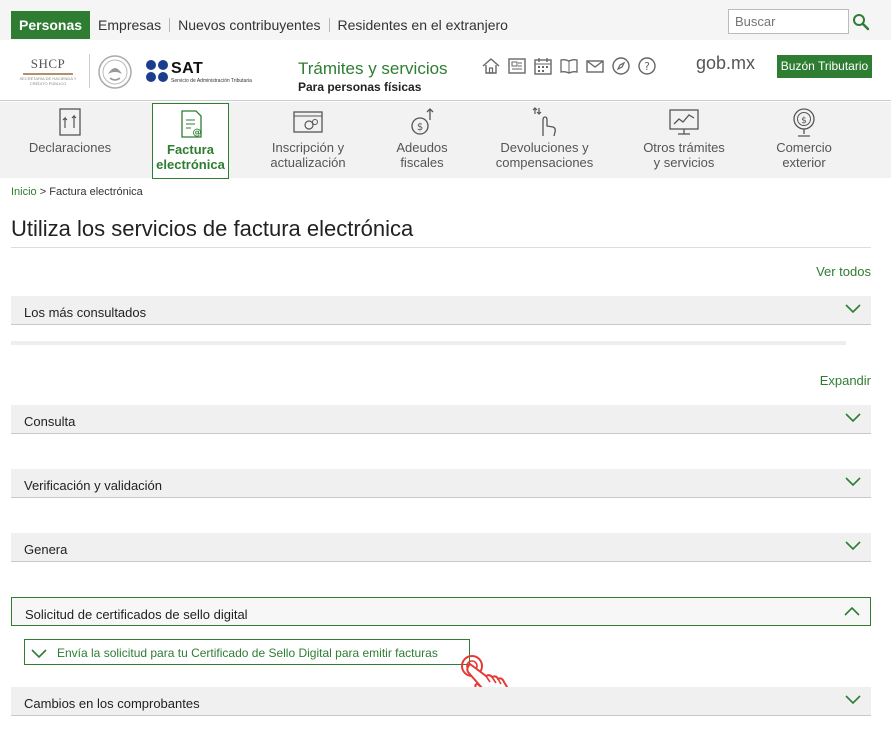 The image size is (891, 744). Describe the element at coordinates (24, 192) in the screenshot. I see `breadcrumb-home-link: Inicio` at that location.